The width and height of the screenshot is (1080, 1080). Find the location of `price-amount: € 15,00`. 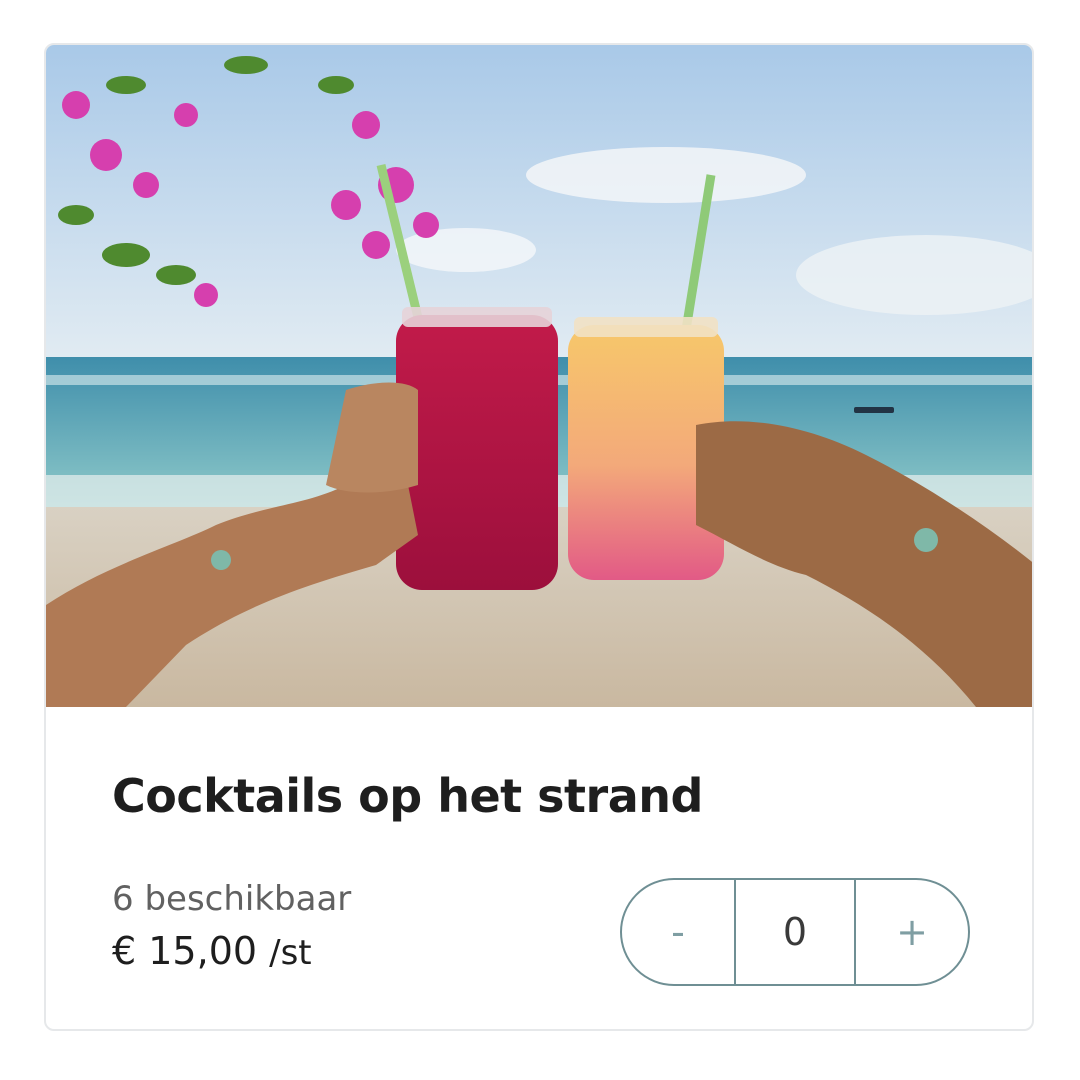

price-amount: € 15,00 is located at coordinates (185, 951).